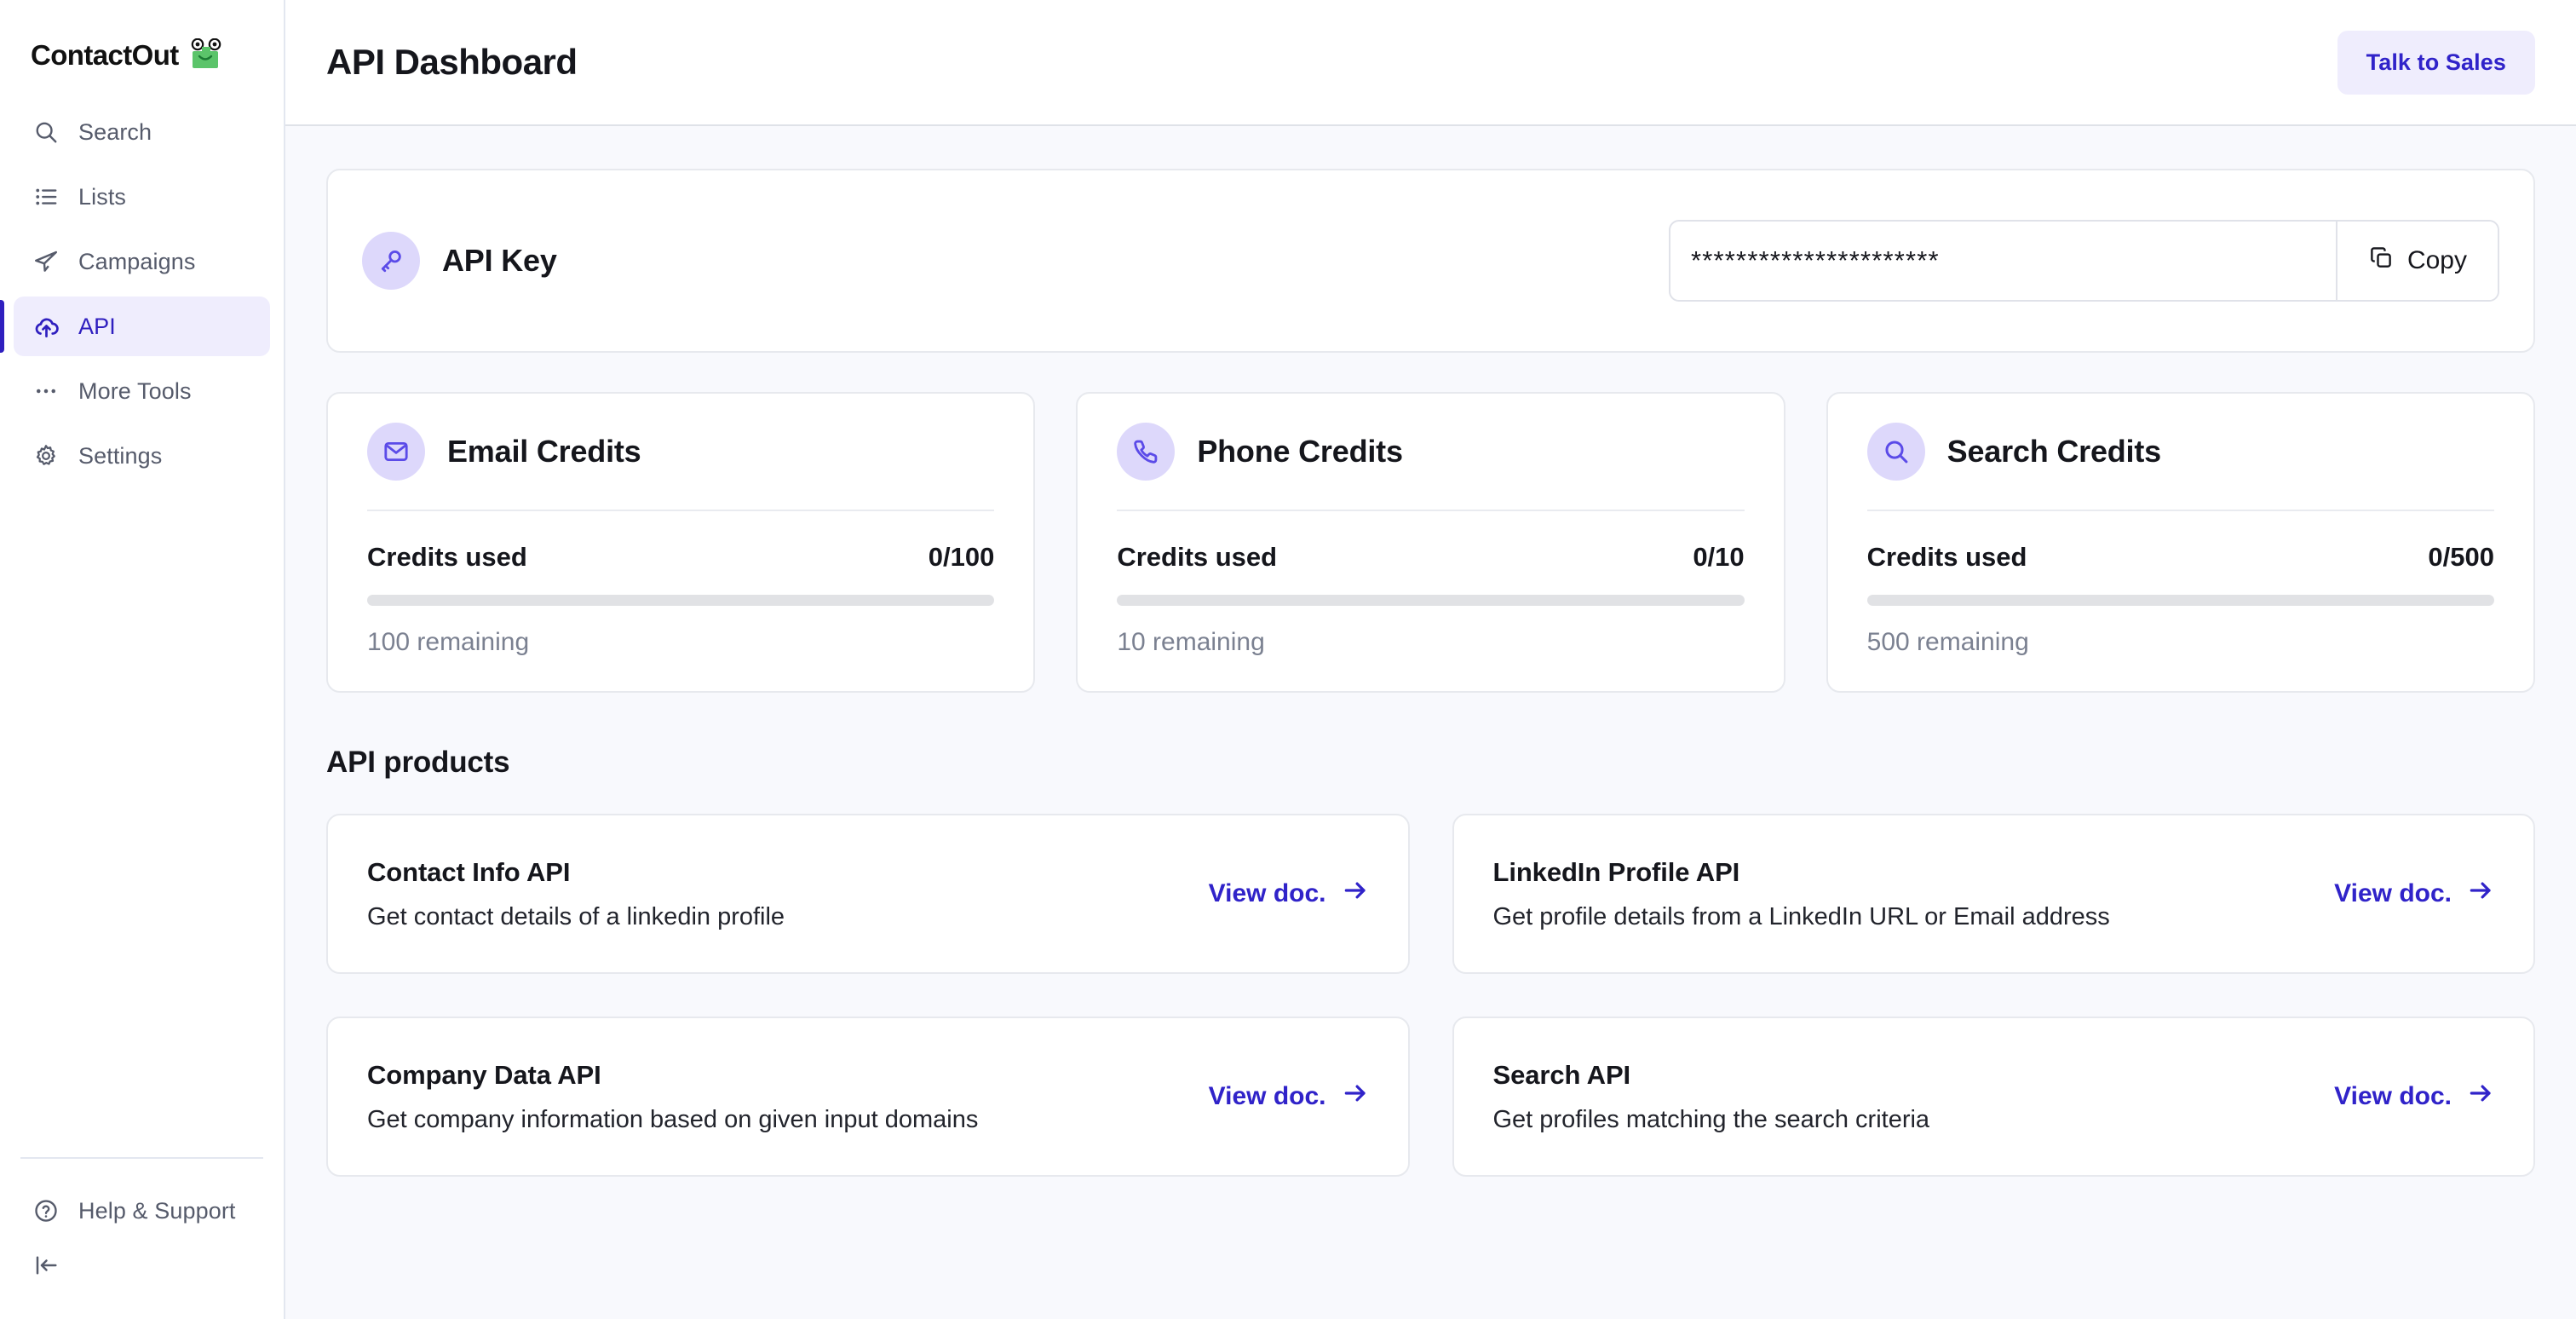 This screenshot has width=2576, height=1319. I want to click on contactout-frog-logo-icon, so click(205, 55).